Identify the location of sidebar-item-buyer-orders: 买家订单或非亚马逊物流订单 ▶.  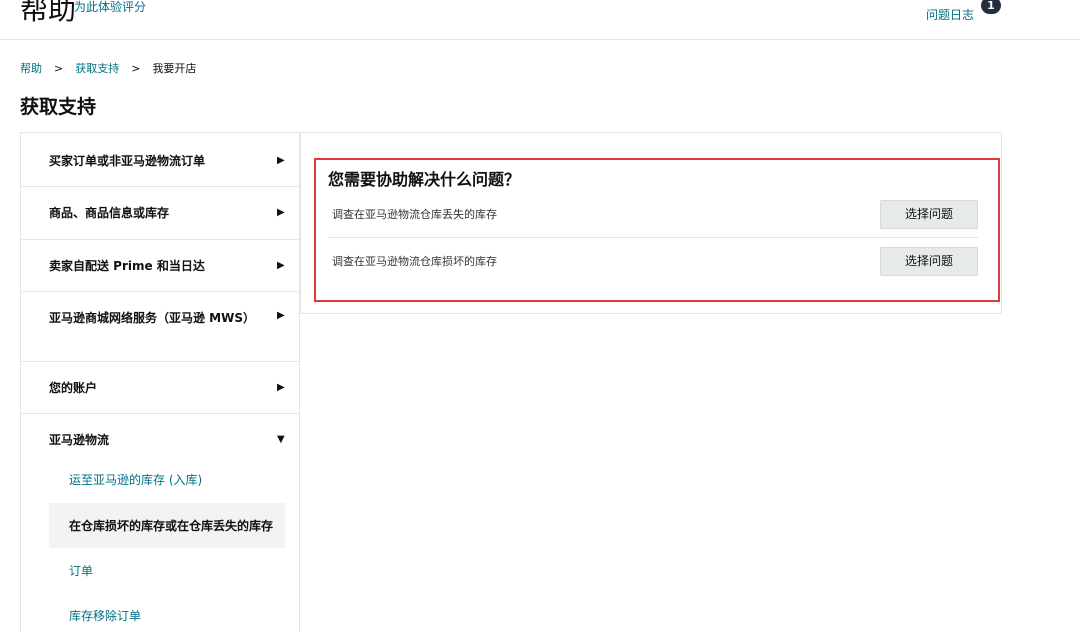
(160, 160).